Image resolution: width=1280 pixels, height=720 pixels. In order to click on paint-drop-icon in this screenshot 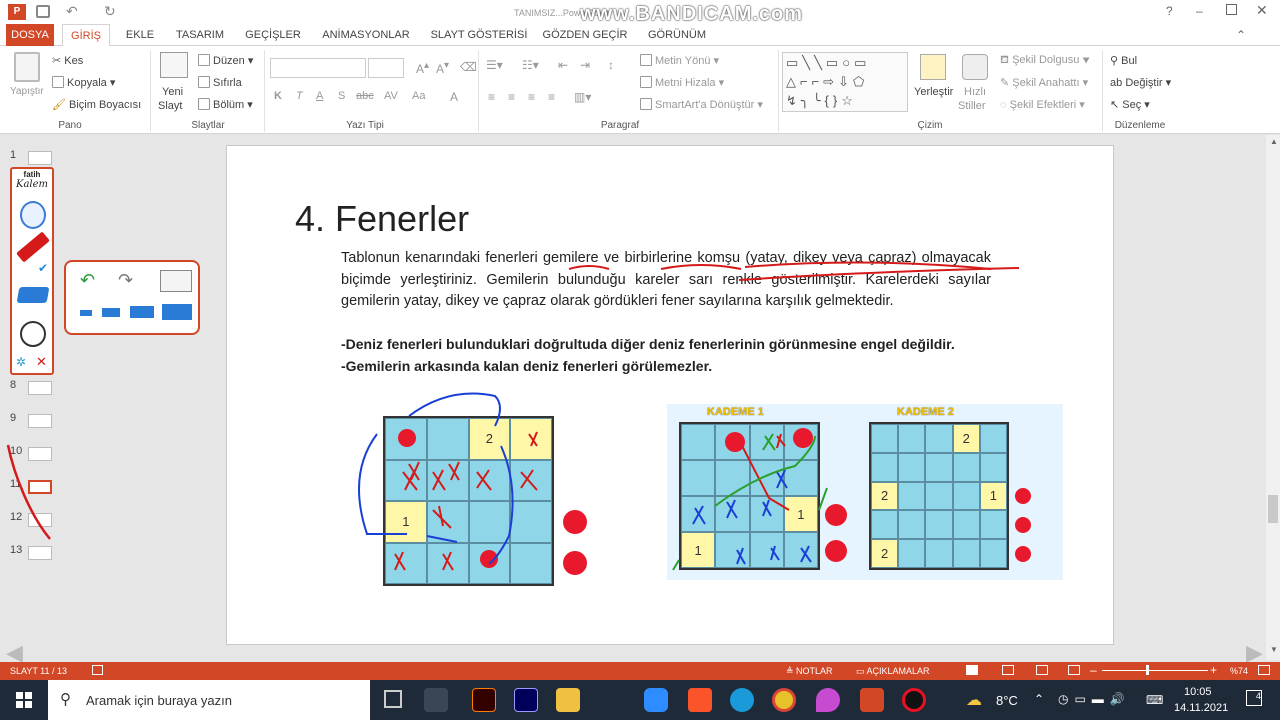, I will do `click(828, 700)`.